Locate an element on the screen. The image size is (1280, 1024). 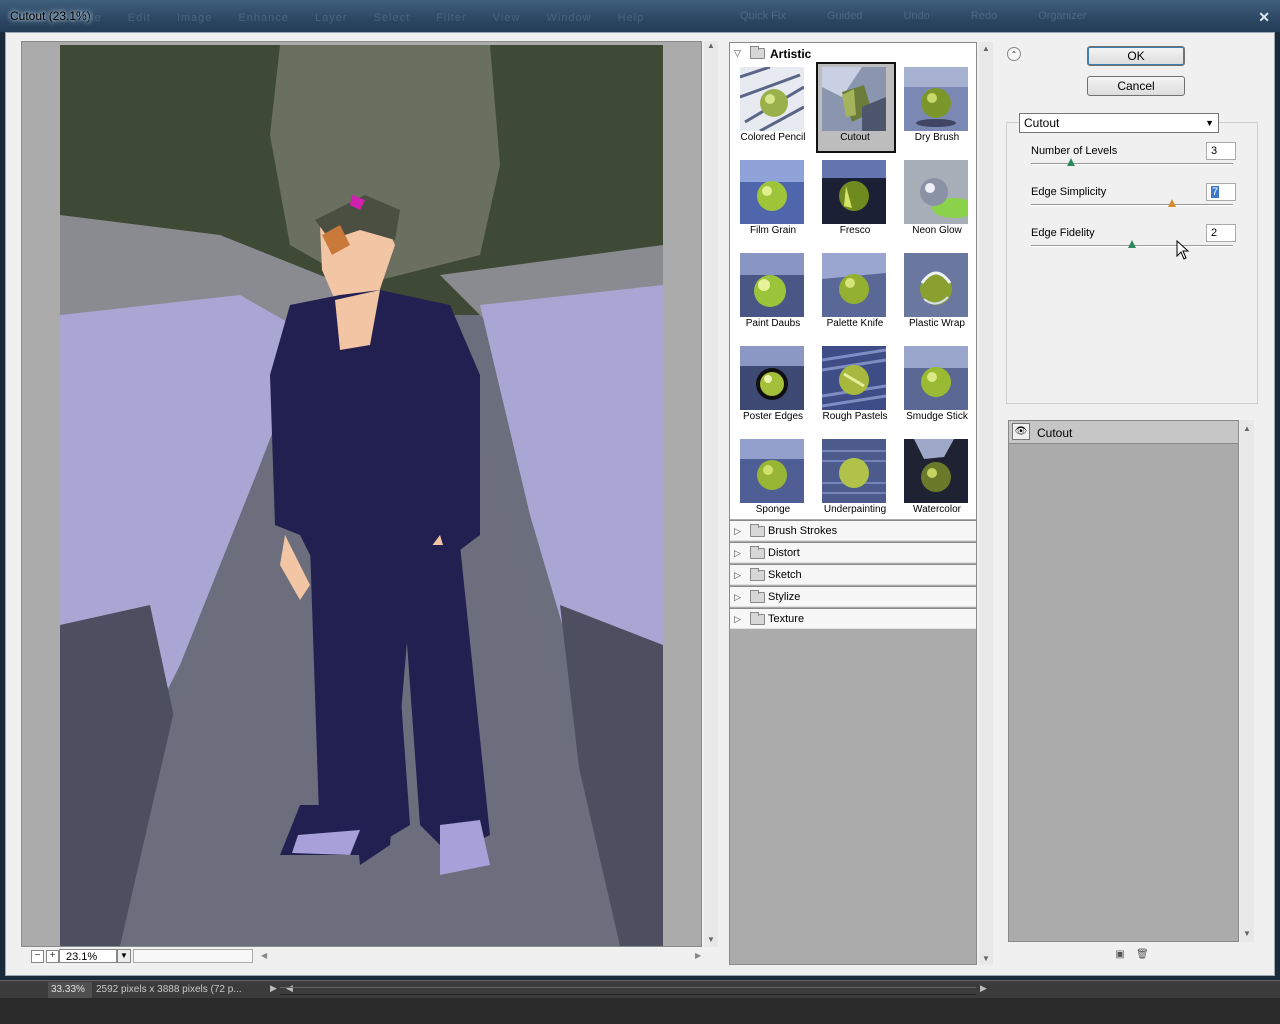
category-label: Texture is located at coordinates (786, 619).